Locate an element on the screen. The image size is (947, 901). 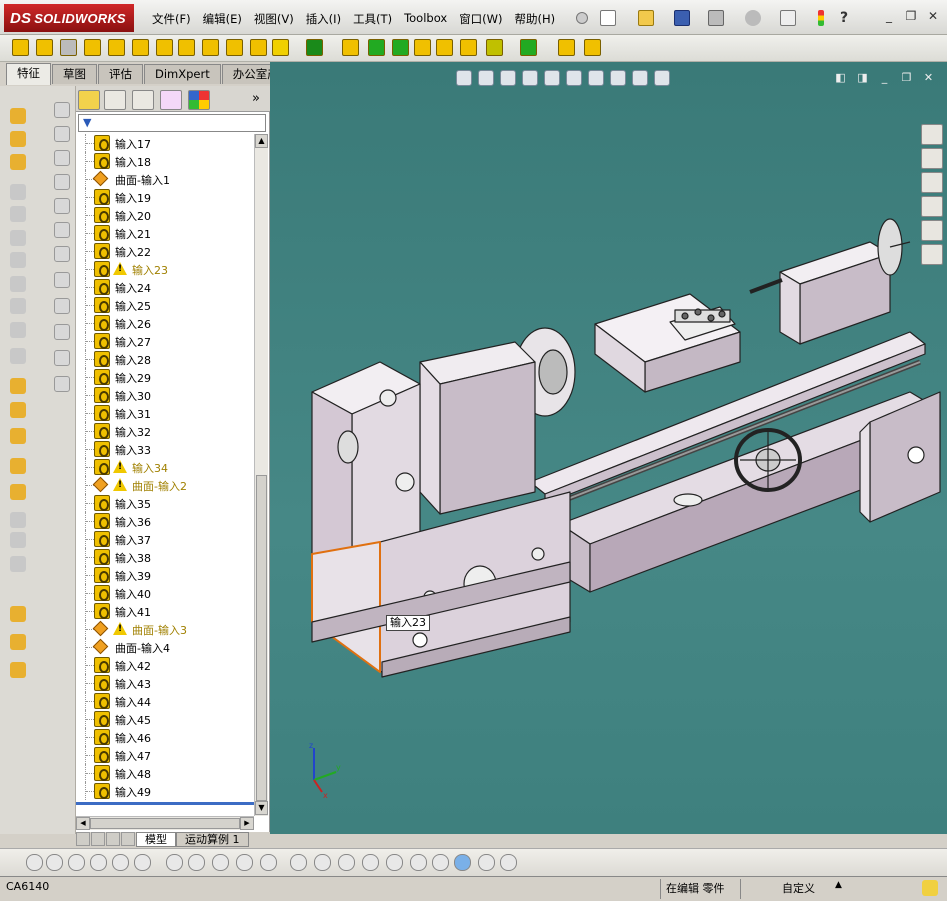
tree-item: 曲面-输入3 is located at coordinates (165, 629).